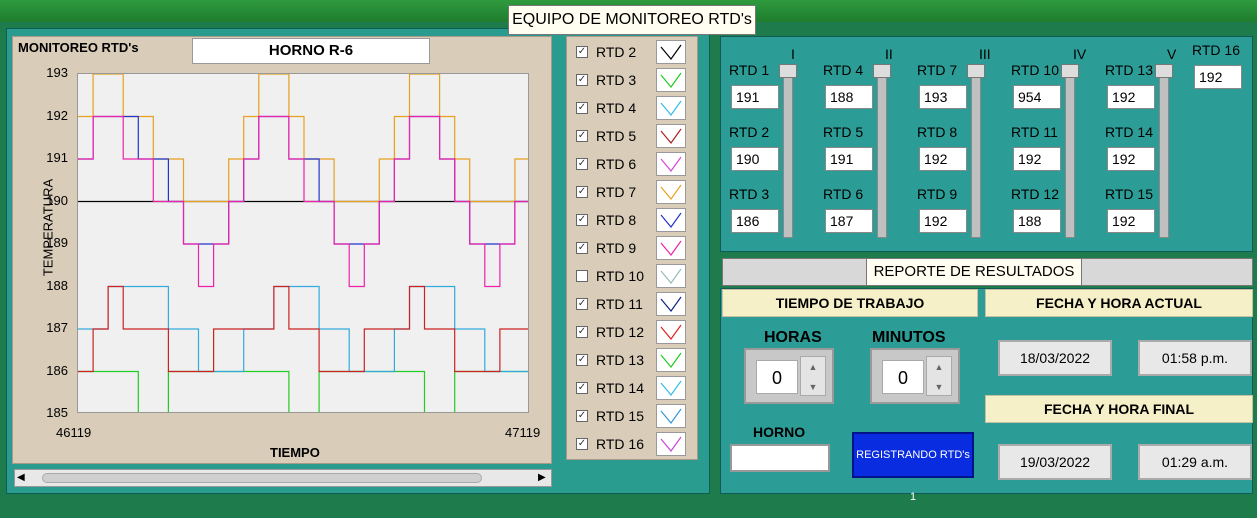  I want to click on current-date: 18/03/2022, so click(1055, 358).